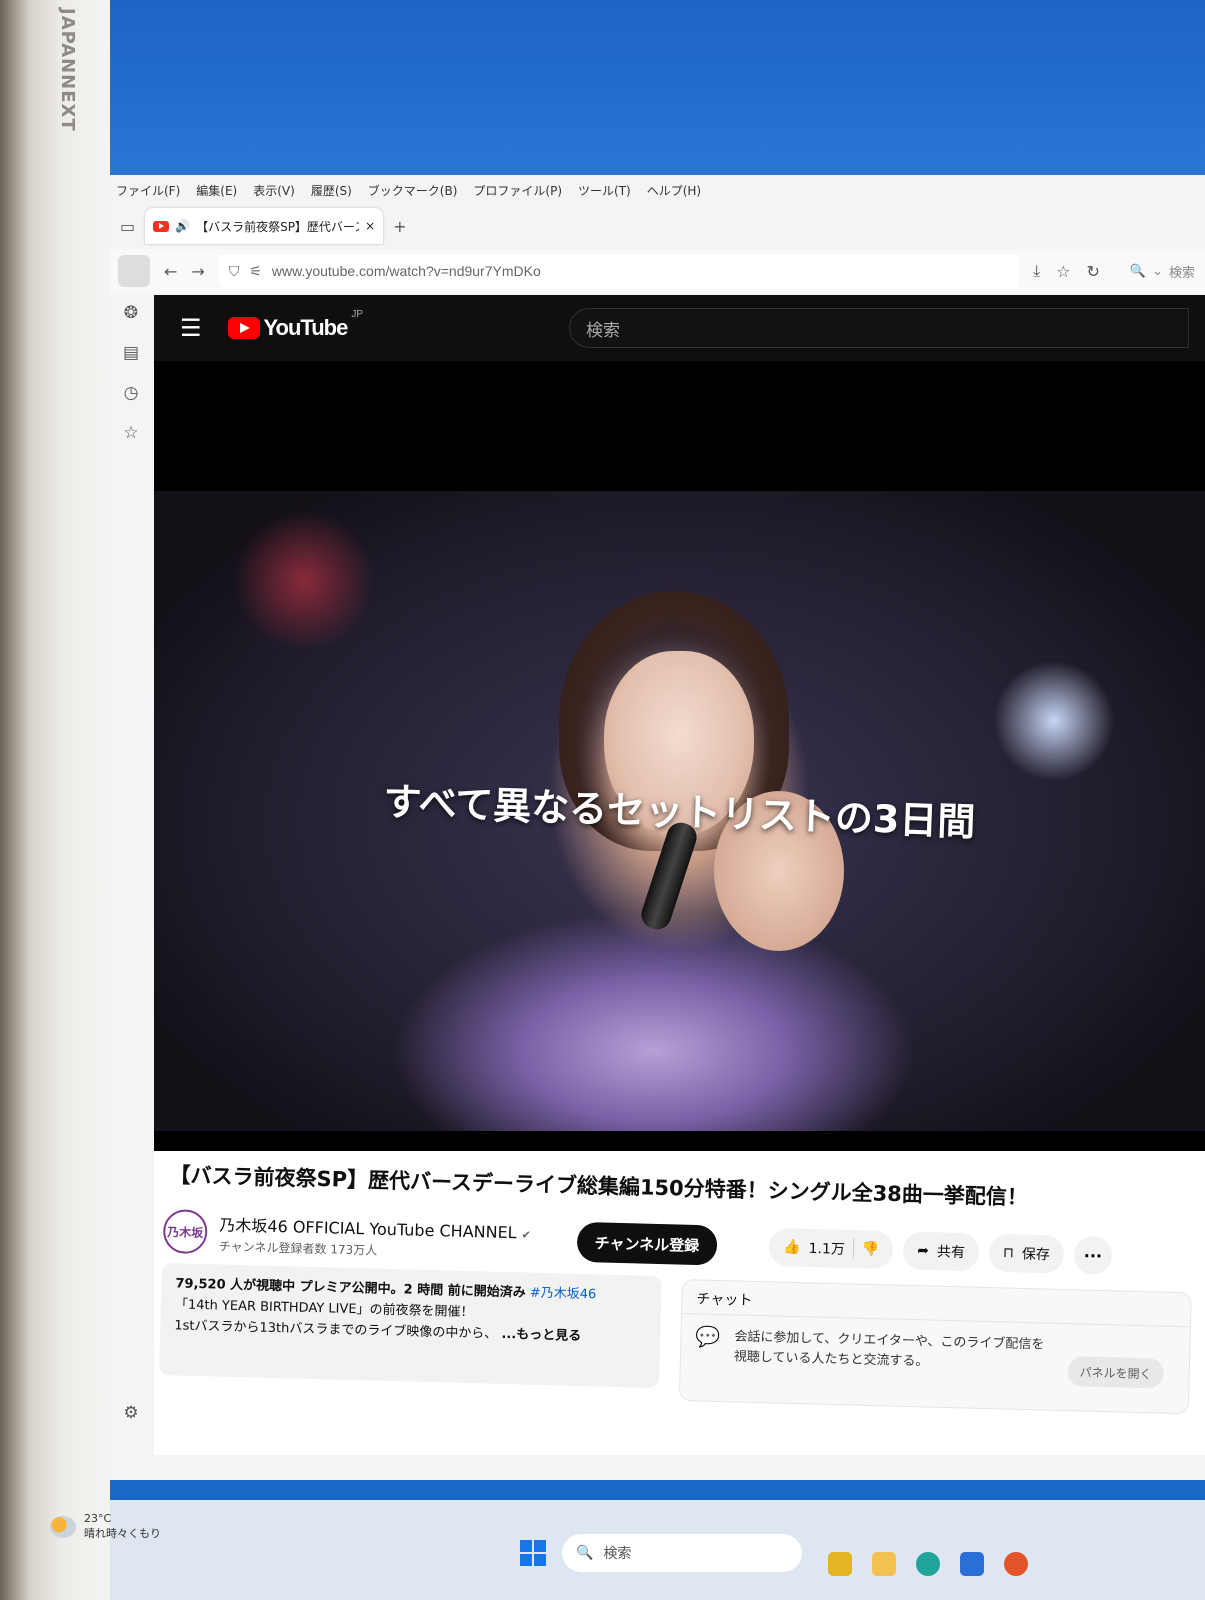  I want to click on menu-bookmarks: ブックマーク(B), so click(413, 190).